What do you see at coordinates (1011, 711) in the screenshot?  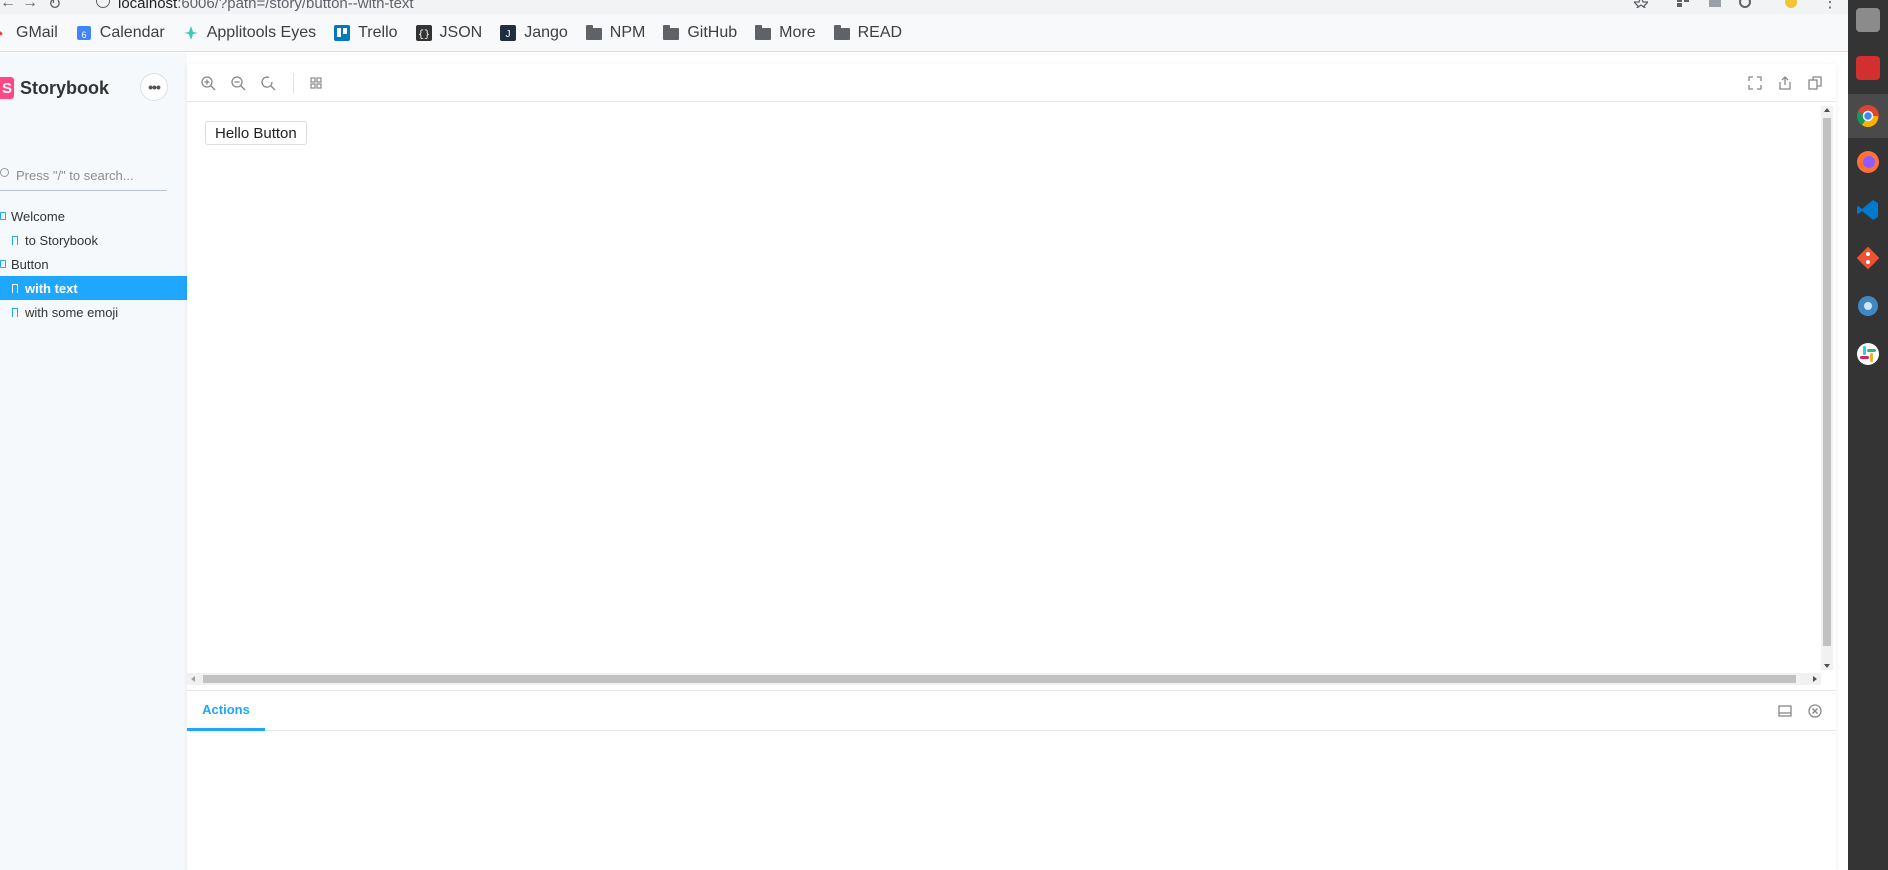 I see `addons-tab-bar: Actions` at bounding box center [1011, 711].